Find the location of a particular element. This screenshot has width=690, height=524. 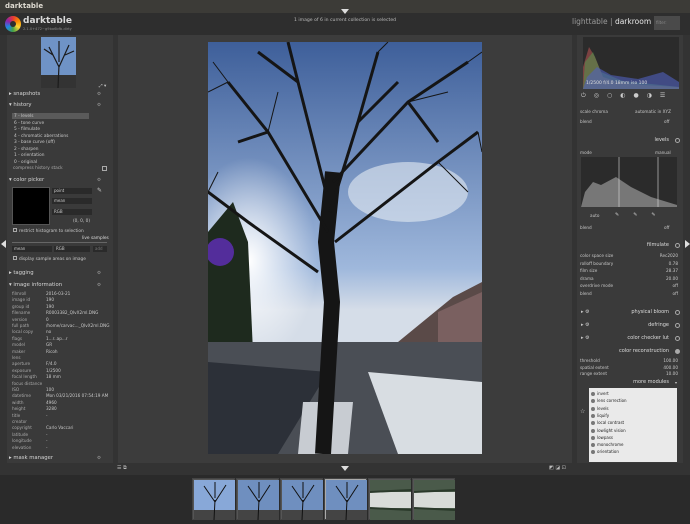

collapse-bottom-arrow-icon is located at coordinates (345, 468).